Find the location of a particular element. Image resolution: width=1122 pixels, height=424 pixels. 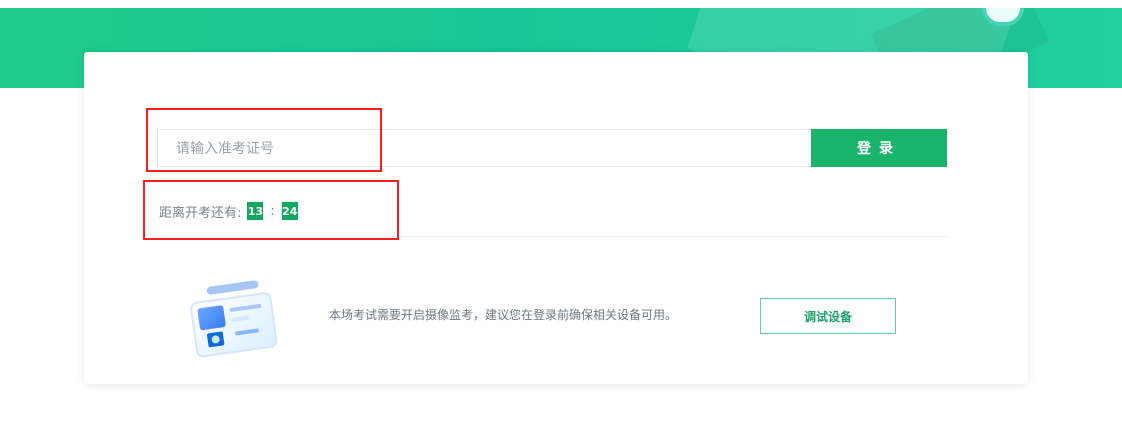

camera-test-illustration-icon is located at coordinates (234, 319).